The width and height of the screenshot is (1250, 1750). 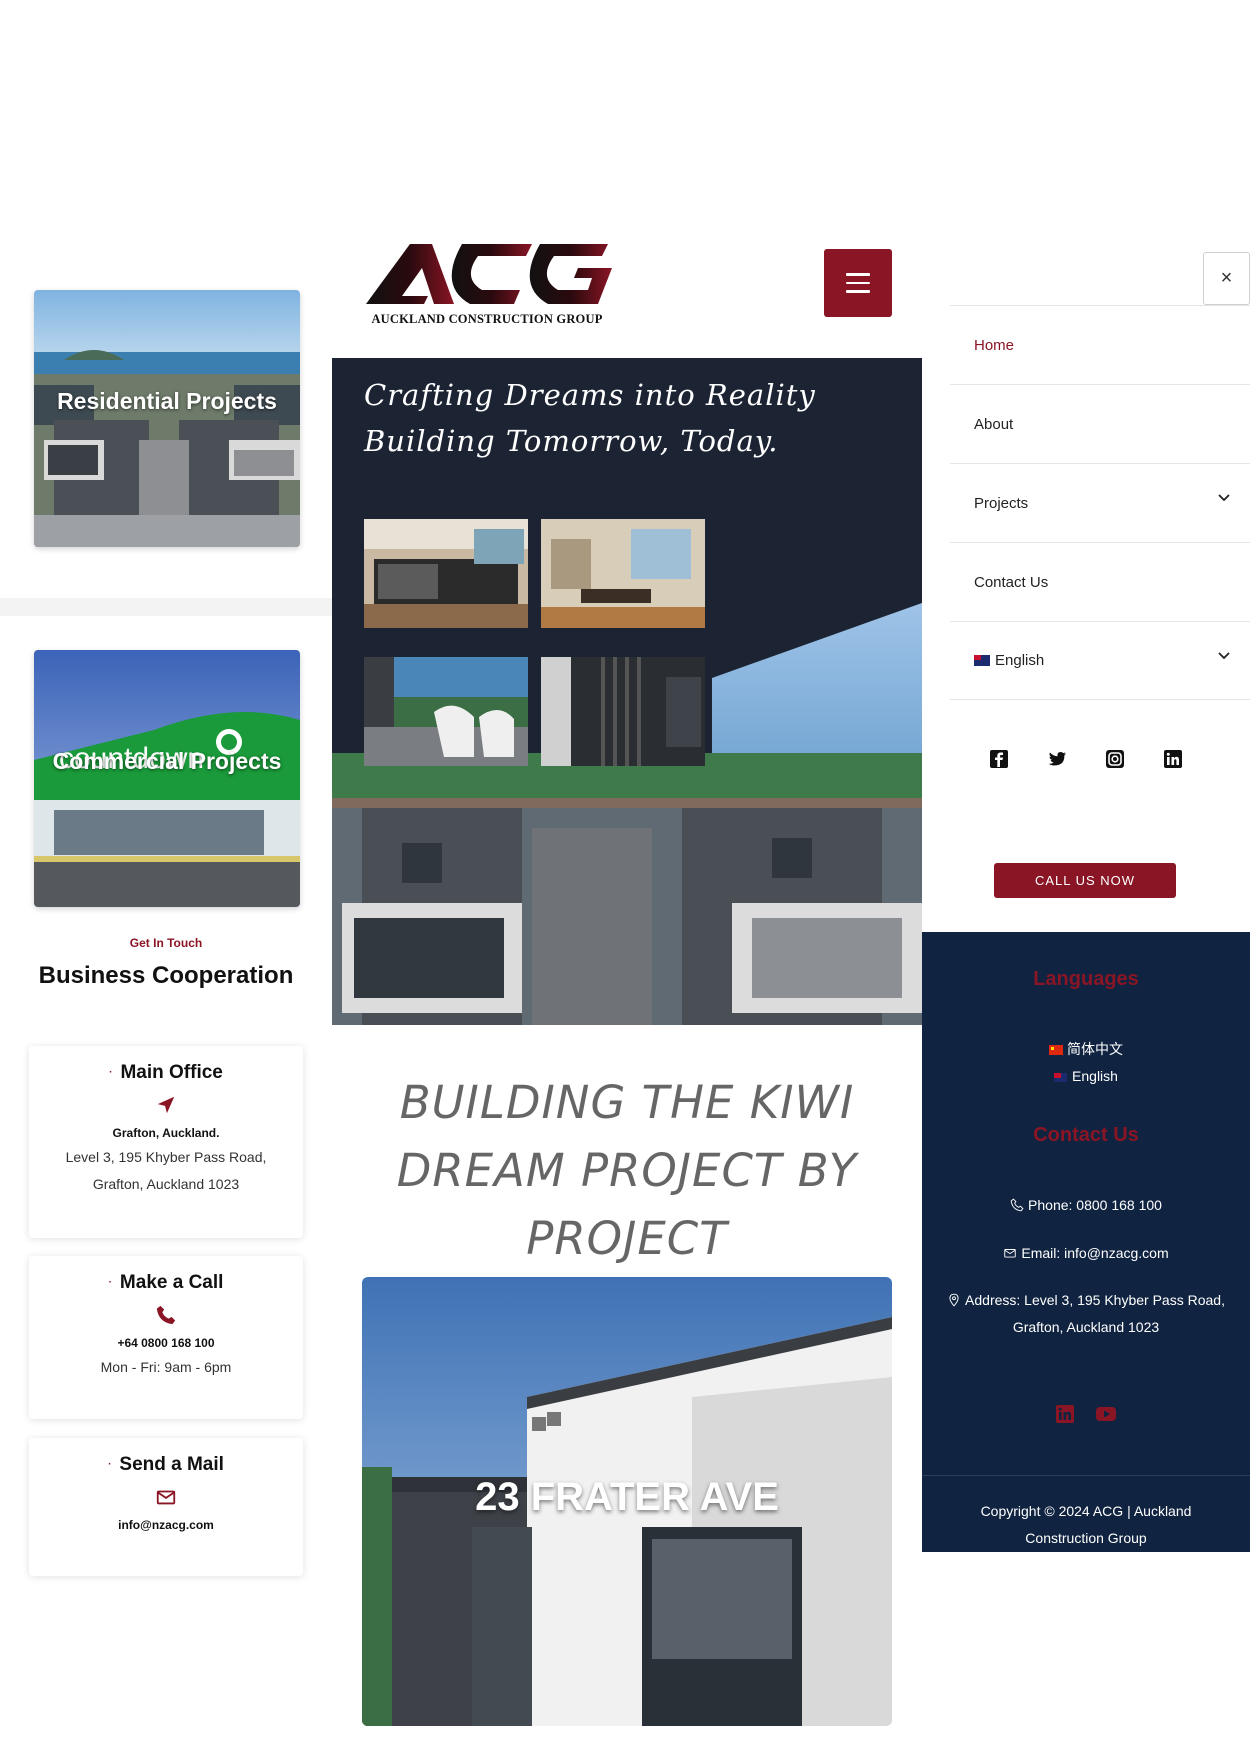 I want to click on nav-social-links, so click(x=1086, y=759).